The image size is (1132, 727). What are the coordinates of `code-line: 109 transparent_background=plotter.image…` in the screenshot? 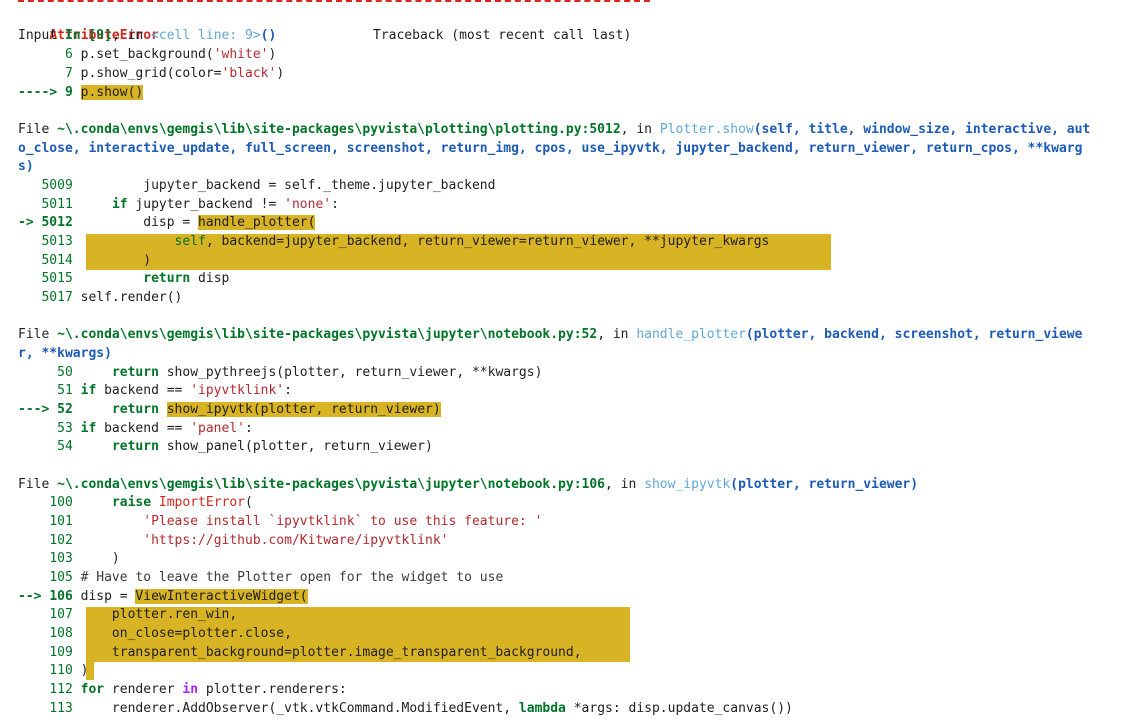 It's located at (315, 652).